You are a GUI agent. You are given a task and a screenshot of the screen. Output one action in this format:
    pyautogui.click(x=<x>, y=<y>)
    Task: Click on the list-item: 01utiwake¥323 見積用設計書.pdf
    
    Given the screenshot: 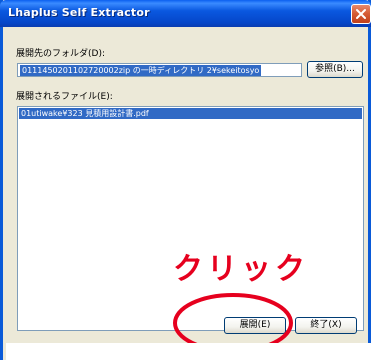 What is the action you would take?
    pyautogui.click(x=190, y=113)
    